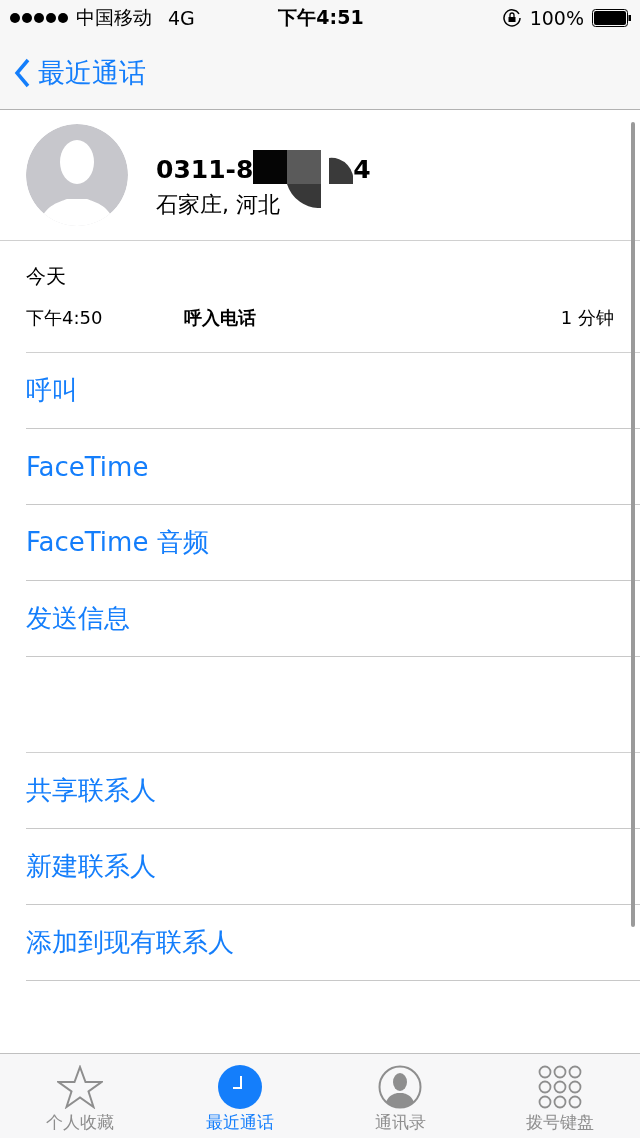  Describe the element at coordinates (220, 318) in the screenshot. I see `call-type: 呼入电话` at that location.